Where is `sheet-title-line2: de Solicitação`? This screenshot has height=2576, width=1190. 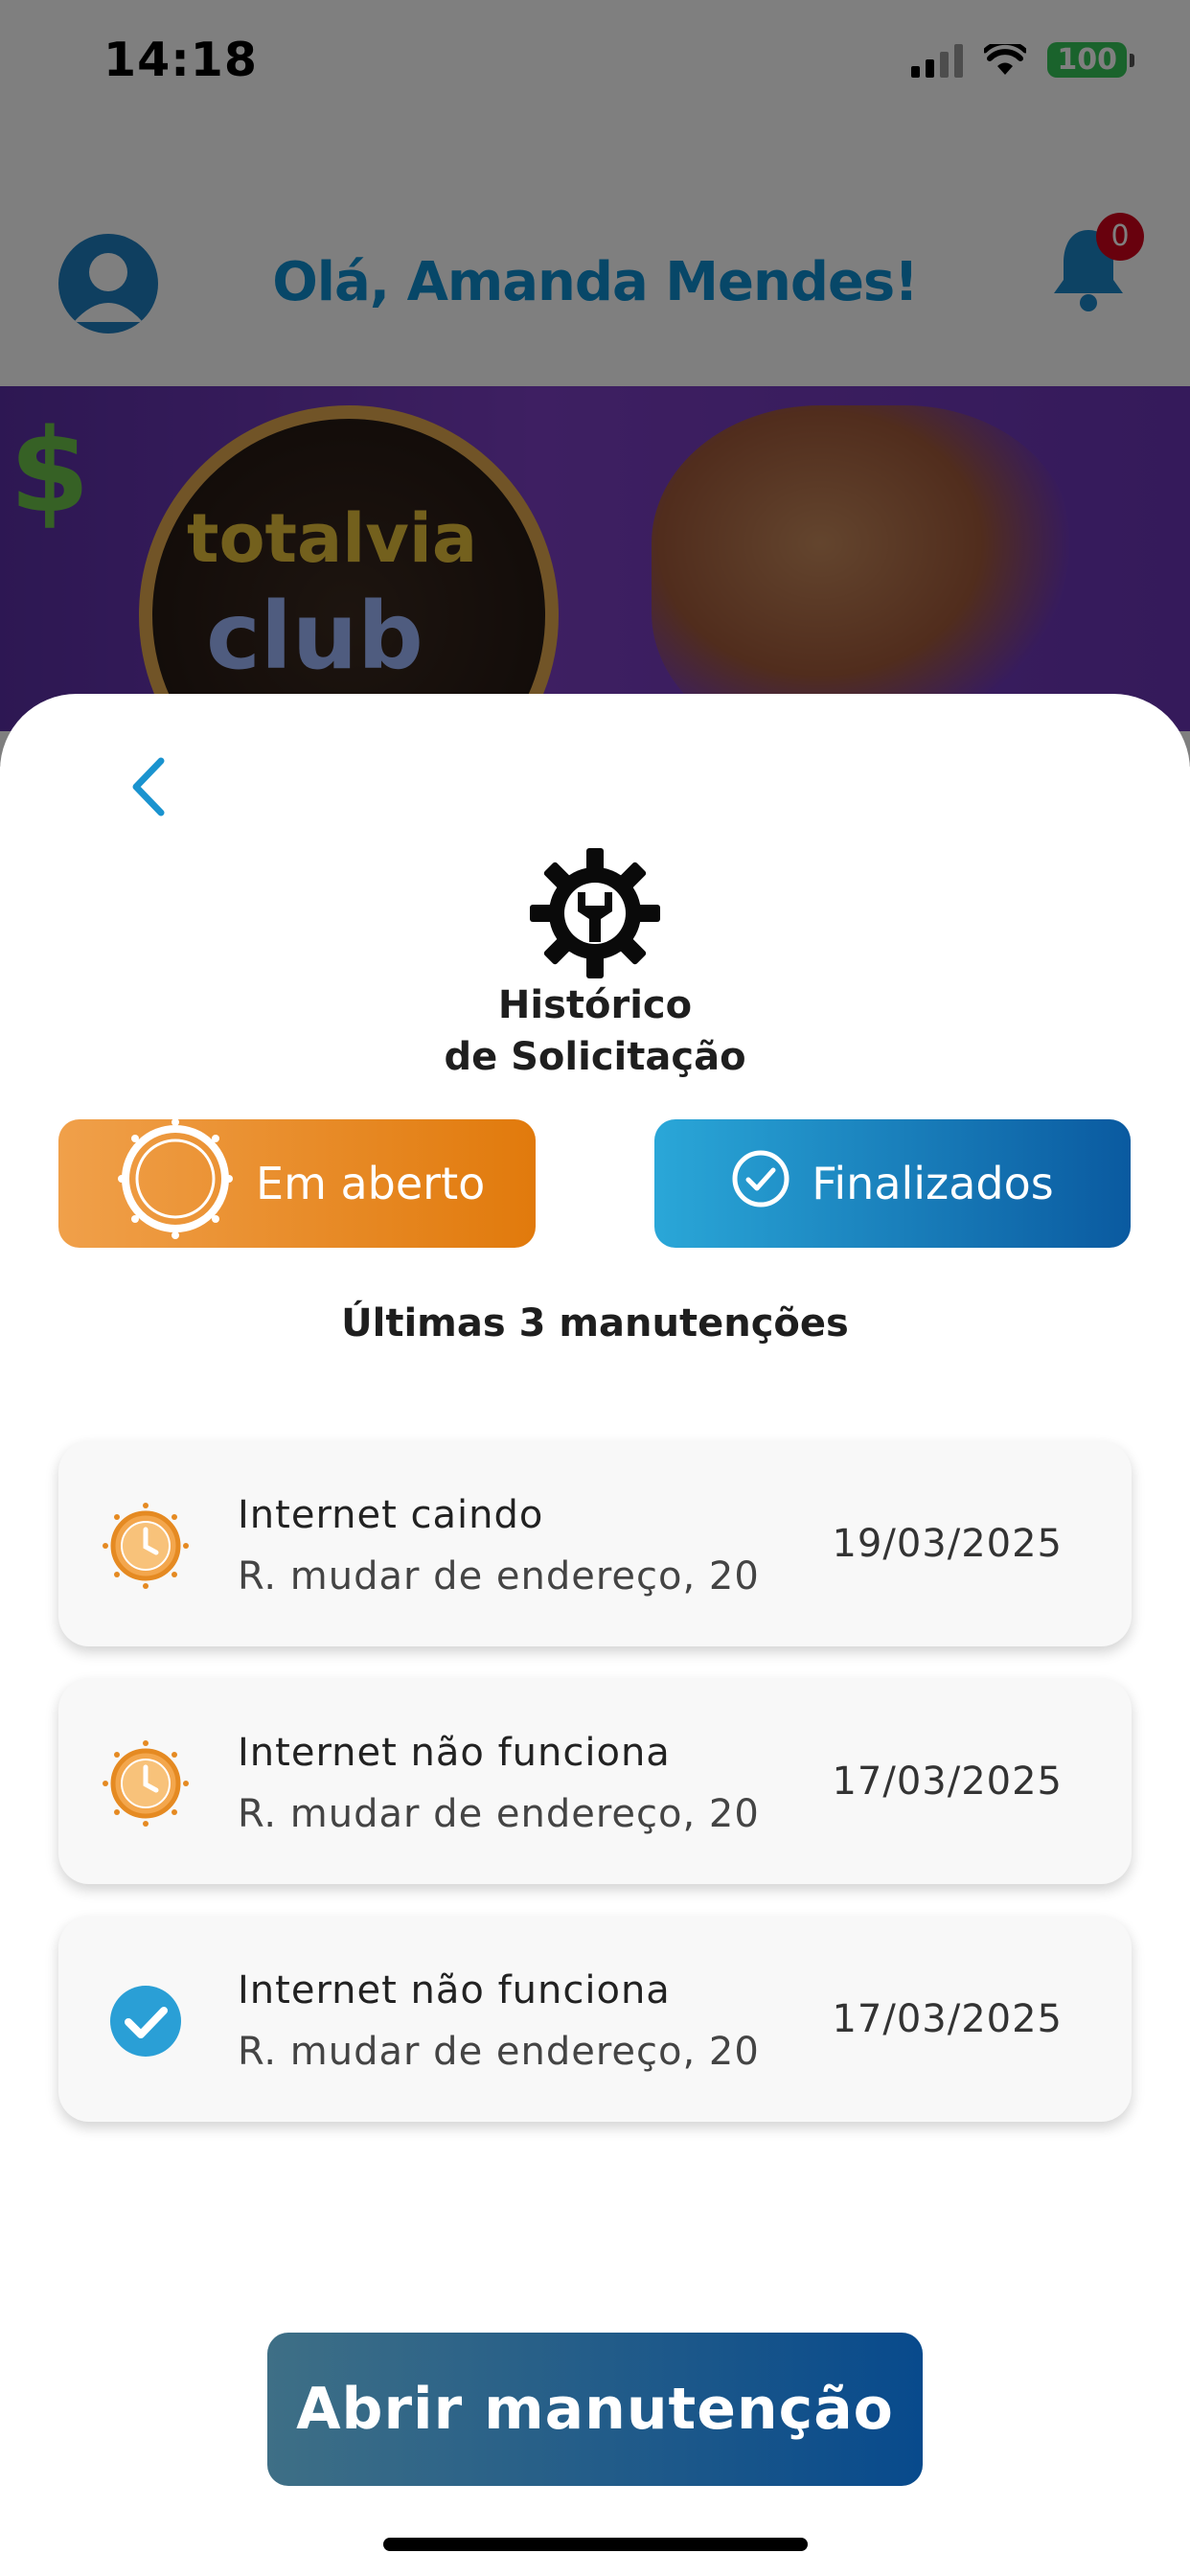 sheet-title-line2: de Solicitação is located at coordinates (595, 1057).